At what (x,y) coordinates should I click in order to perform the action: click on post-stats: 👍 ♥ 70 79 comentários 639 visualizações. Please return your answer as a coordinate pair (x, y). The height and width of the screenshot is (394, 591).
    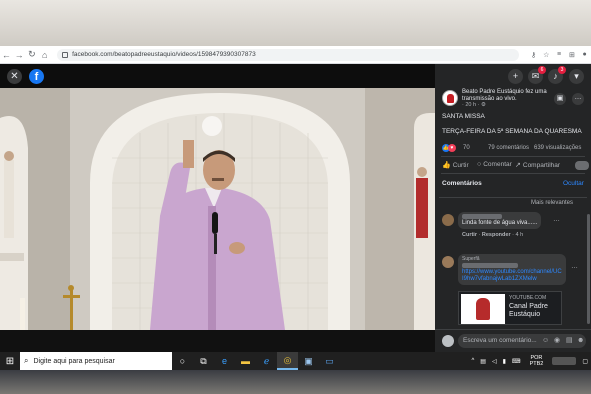
    Looking at the image, I should click on (513, 148).